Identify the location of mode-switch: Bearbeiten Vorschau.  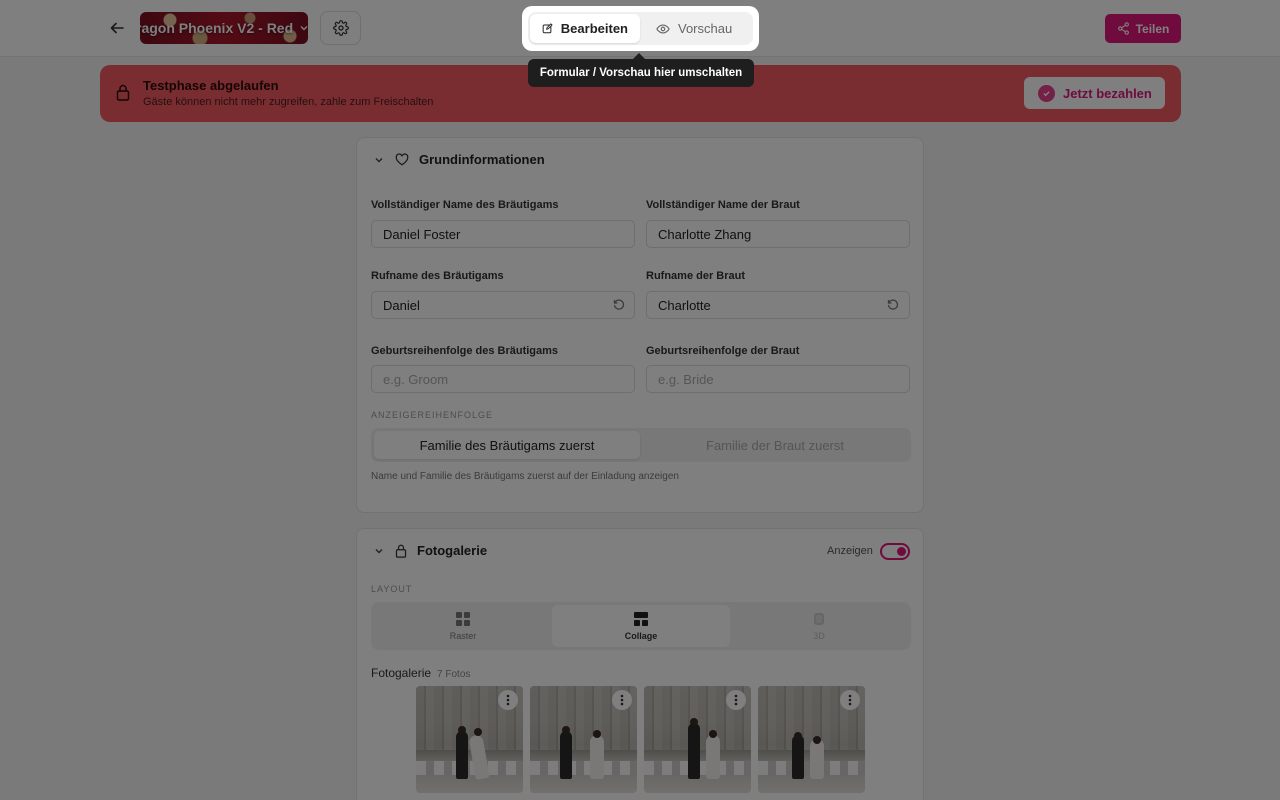
(640, 28).